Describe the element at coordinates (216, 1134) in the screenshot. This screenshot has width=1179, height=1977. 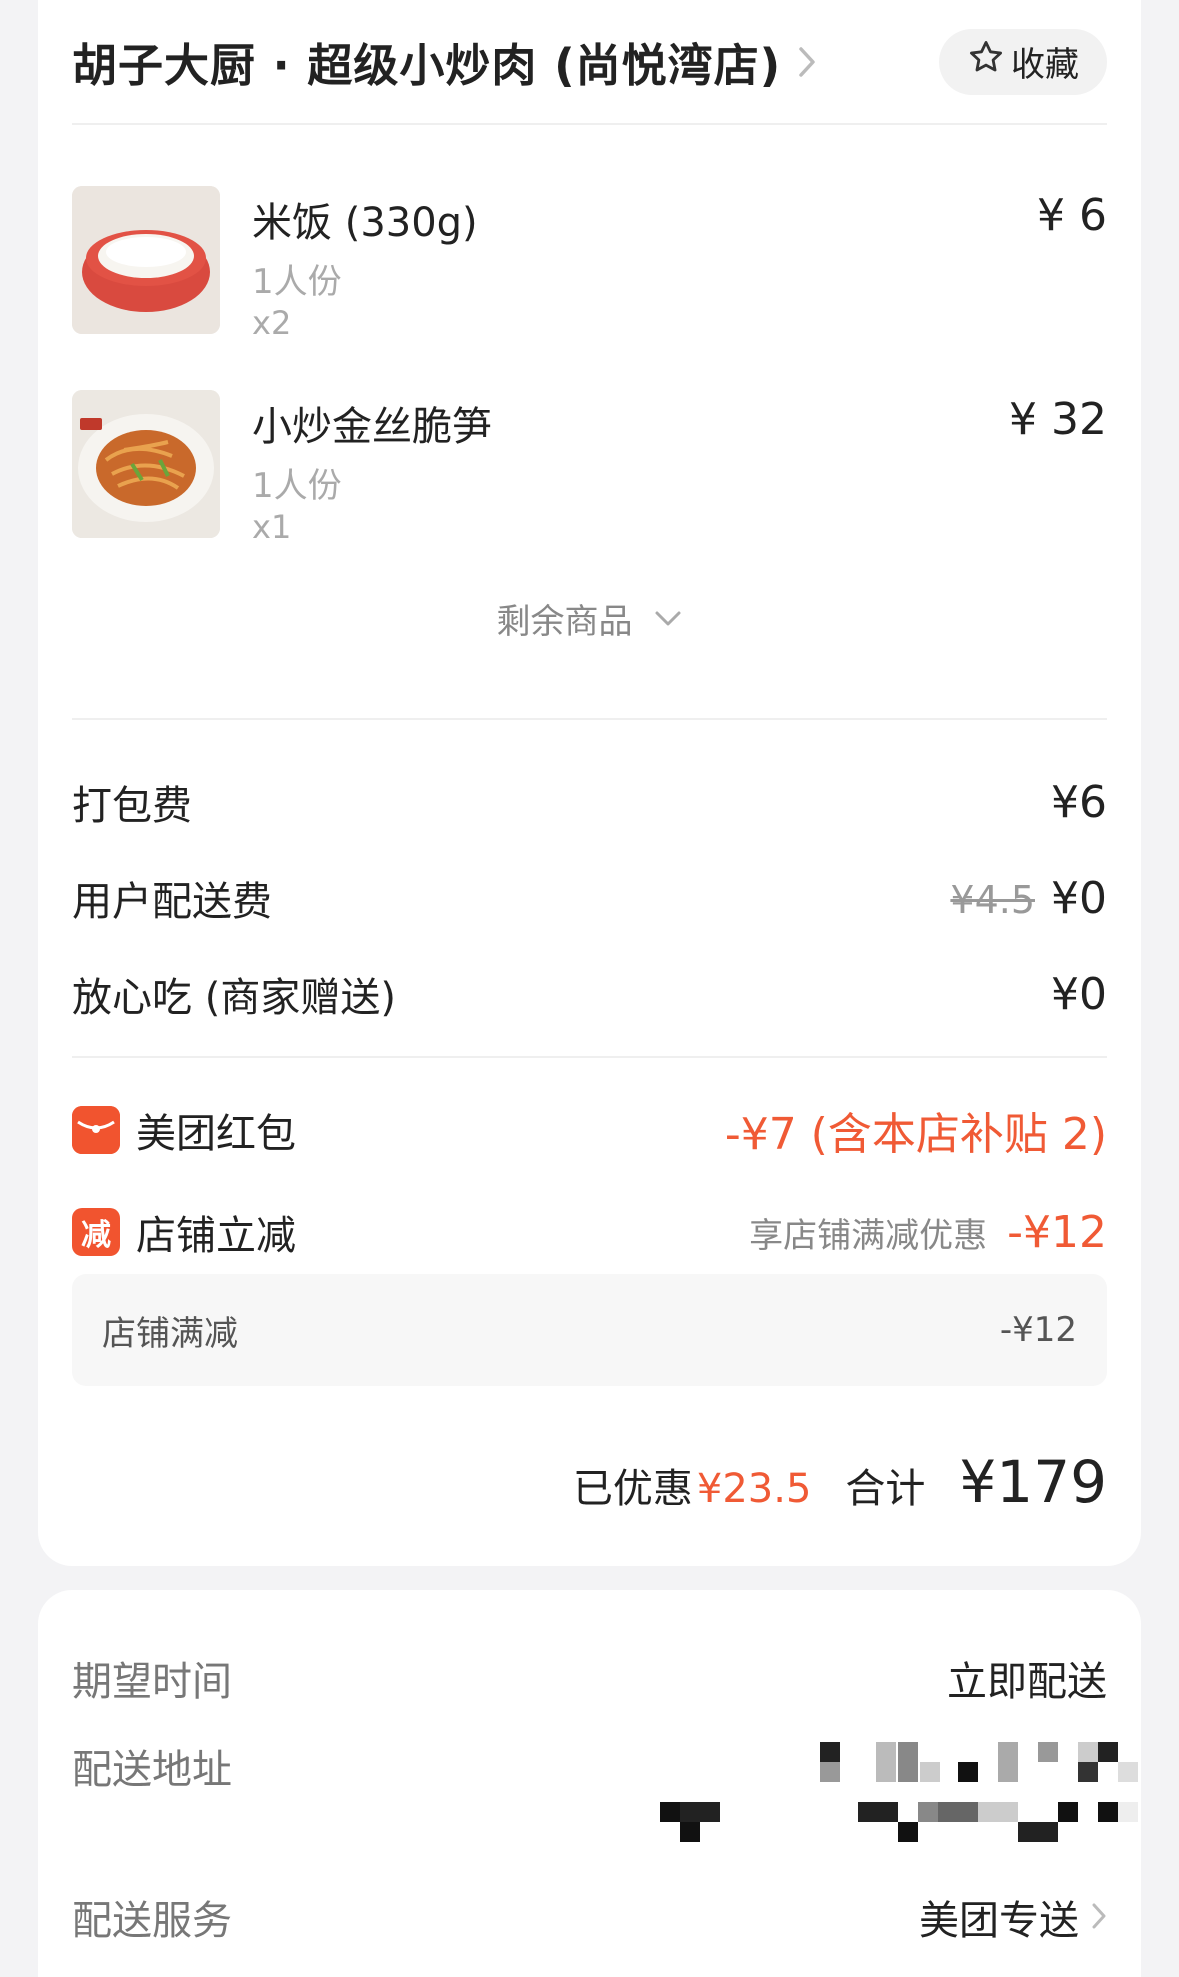
I see `red-packet-label: 美团红包` at that location.